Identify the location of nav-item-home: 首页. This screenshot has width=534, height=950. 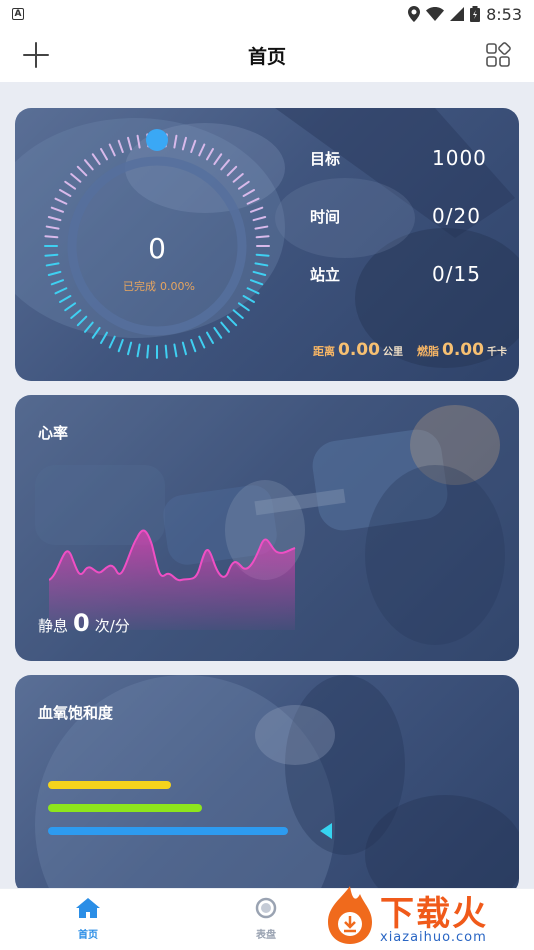
(88, 919).